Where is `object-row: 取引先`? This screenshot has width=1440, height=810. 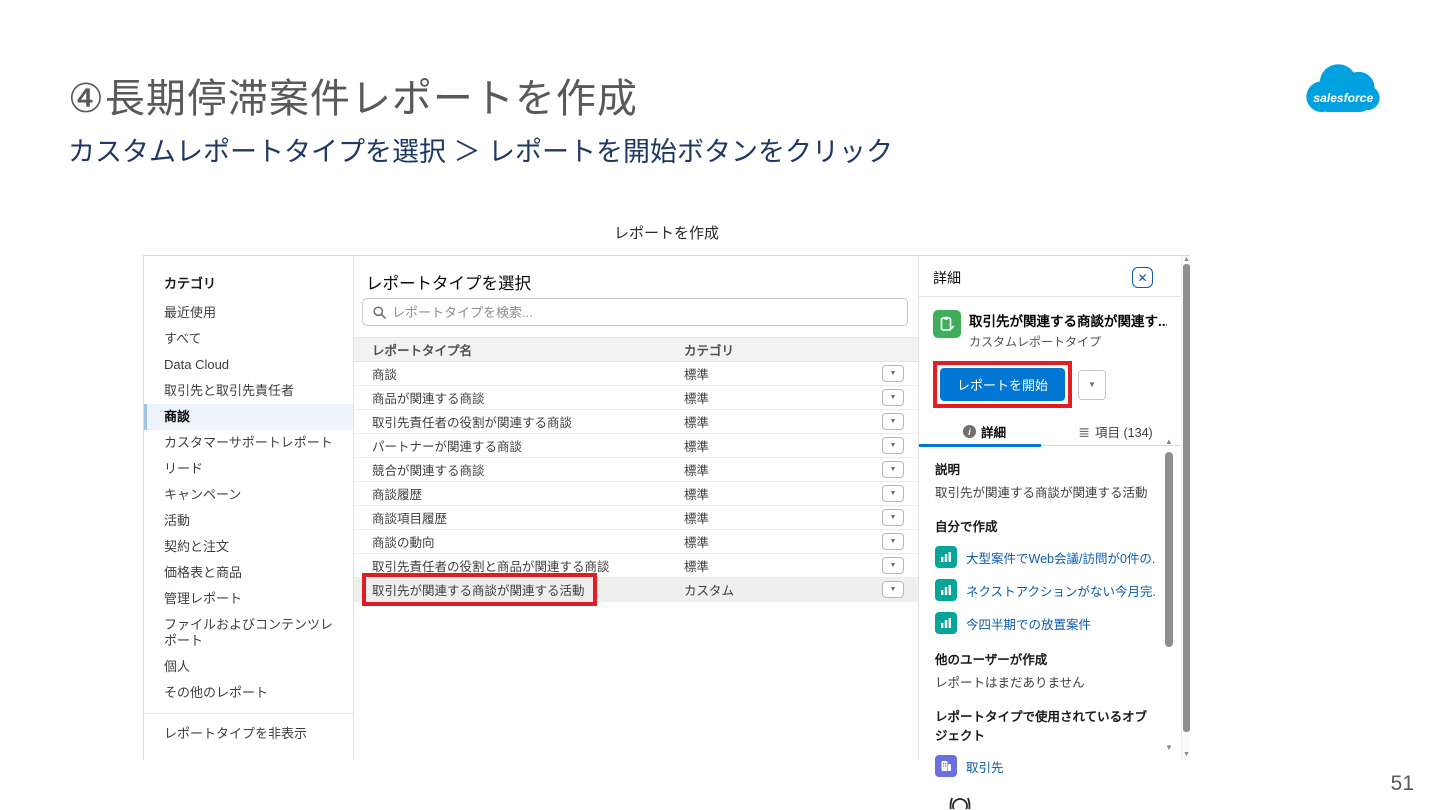 object-row: 取引先 is located at coordinates (1045, 766).